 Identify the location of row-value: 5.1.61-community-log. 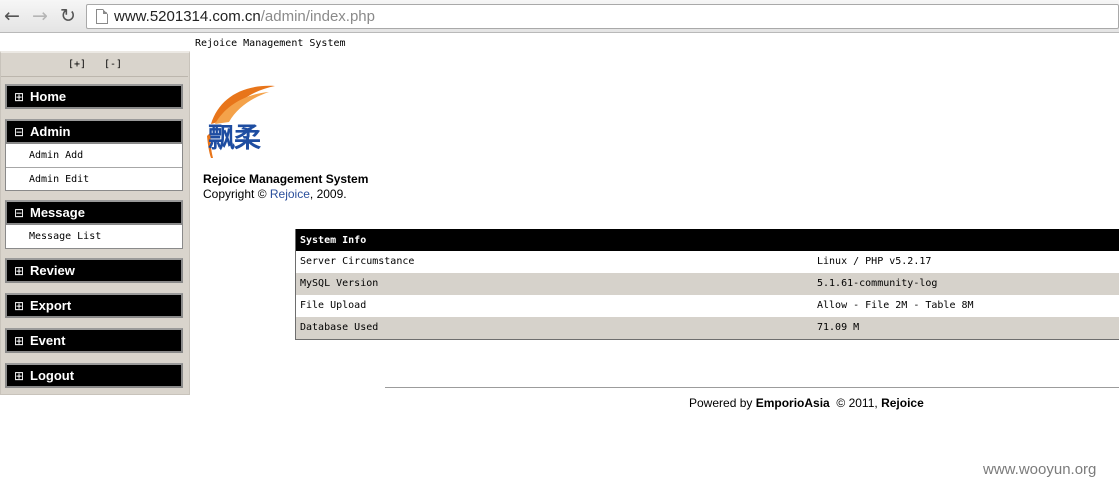
(877, 283).